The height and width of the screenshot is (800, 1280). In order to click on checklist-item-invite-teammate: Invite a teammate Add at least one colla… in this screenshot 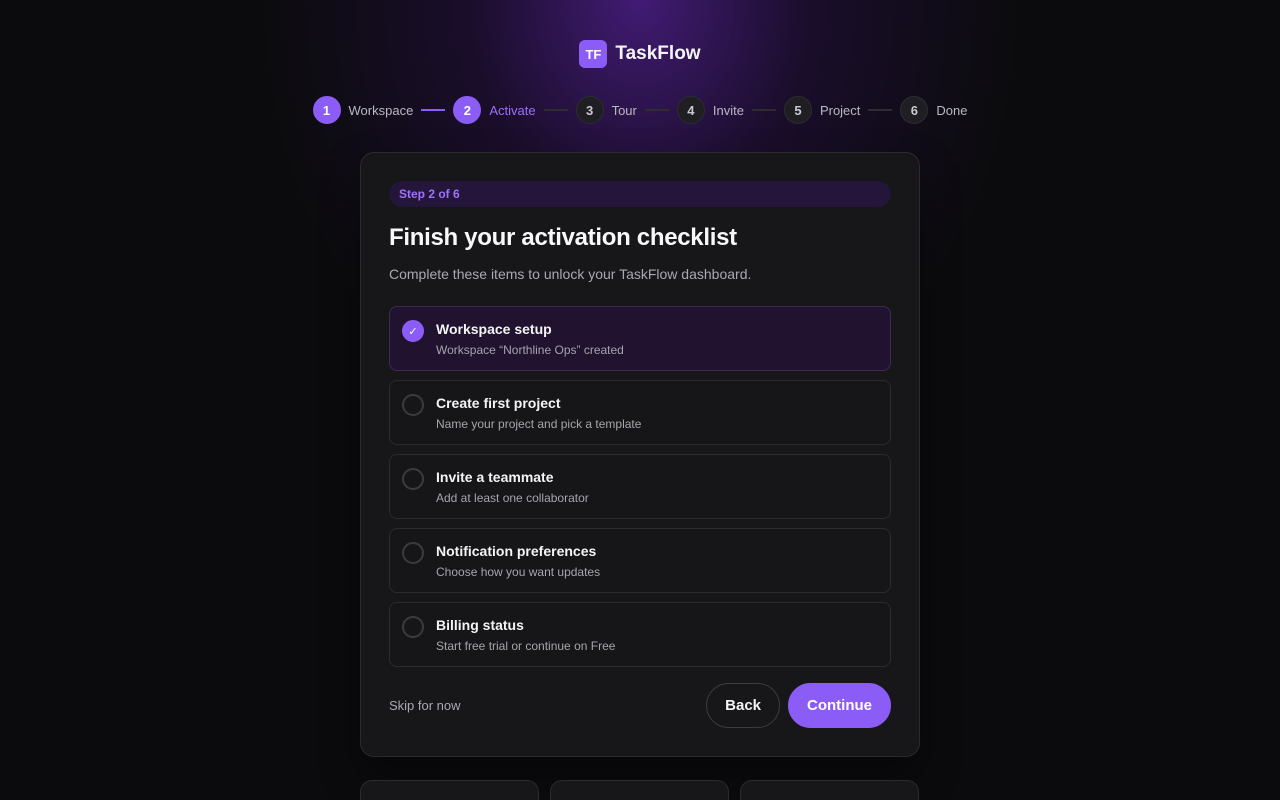, I will do `click(640, 486)`.